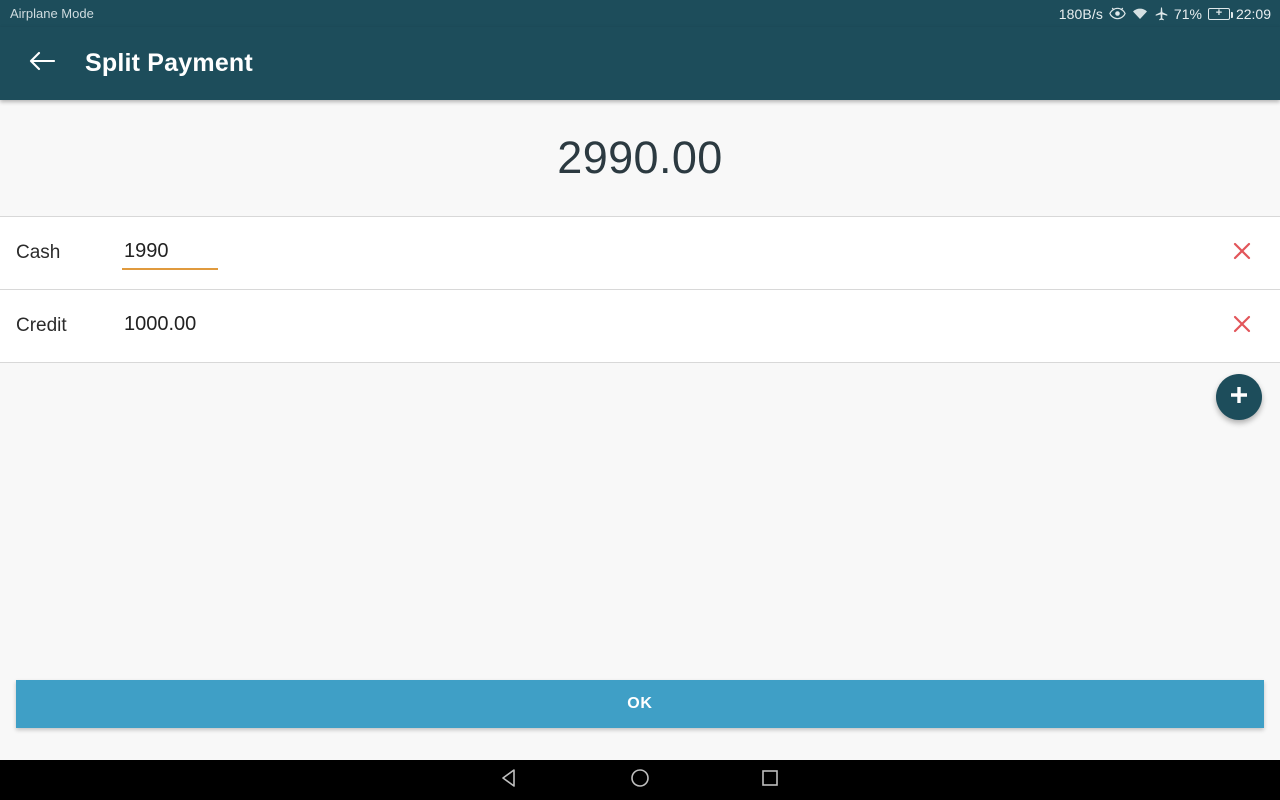 The height and width of the screenshot is (800, 1280). I want to click on status-bar-right: 180B/s 71% + 22:09, so click(1165, 14).